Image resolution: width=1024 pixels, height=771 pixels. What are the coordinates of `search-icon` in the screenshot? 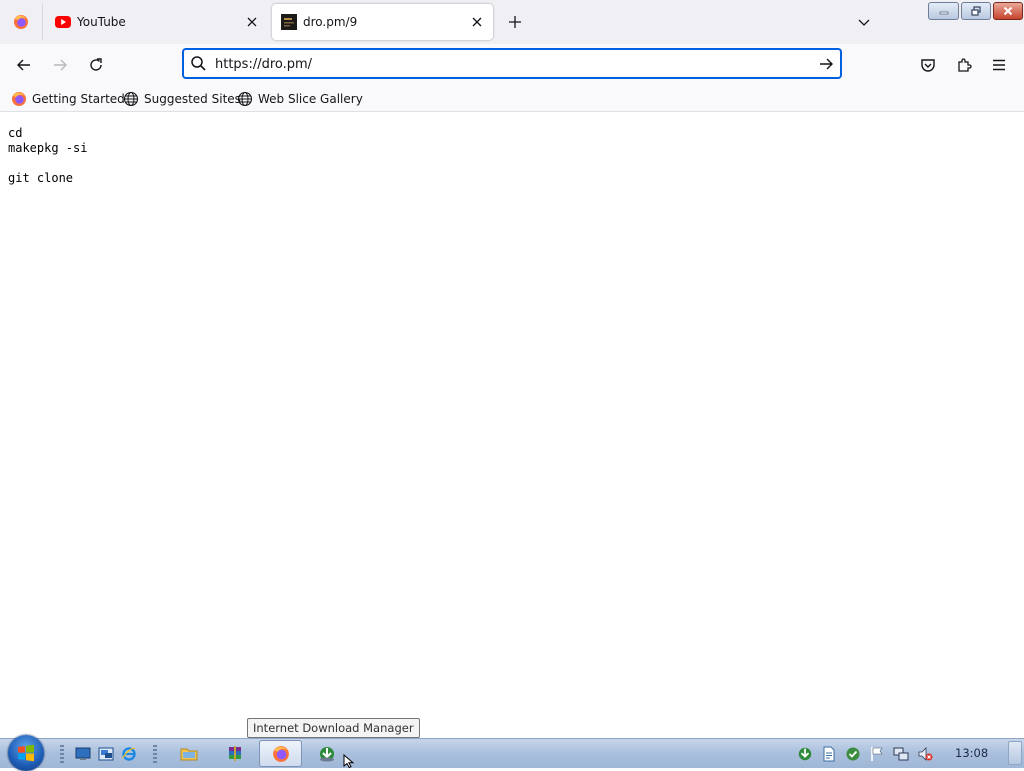 It's located at (198, 63).